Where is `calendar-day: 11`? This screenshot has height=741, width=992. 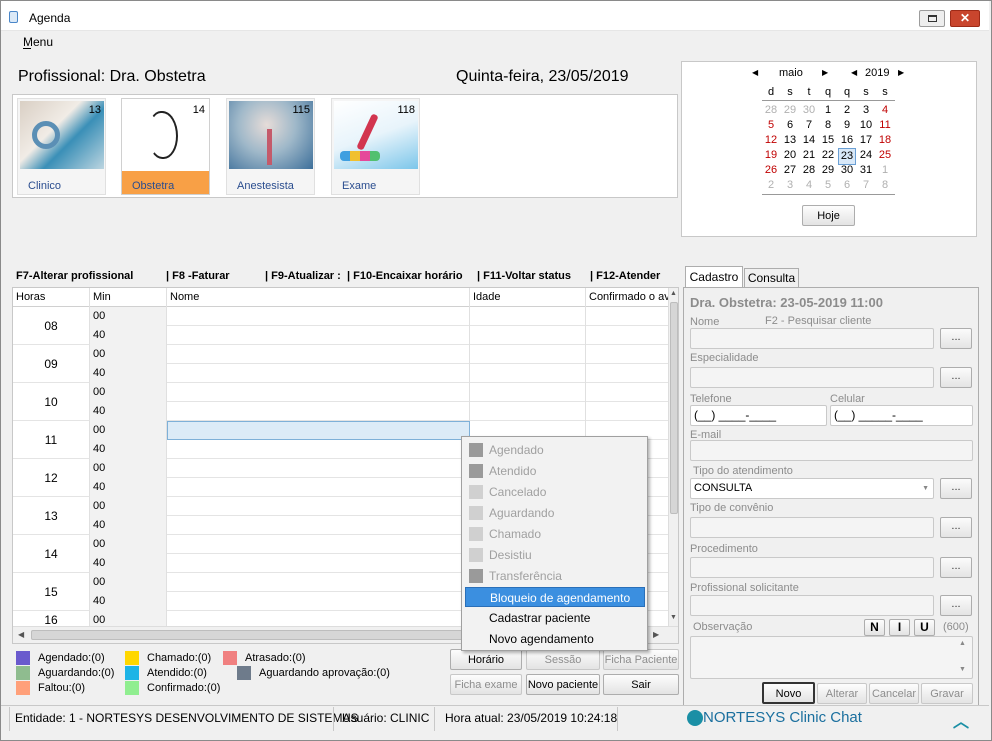 calendar-day: 11 is located at coordinates (885, 125).